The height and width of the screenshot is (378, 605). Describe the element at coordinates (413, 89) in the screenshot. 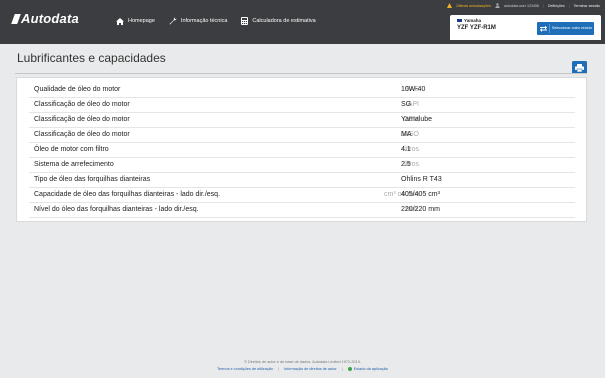

I see `row-value: 10W-40` at that location.